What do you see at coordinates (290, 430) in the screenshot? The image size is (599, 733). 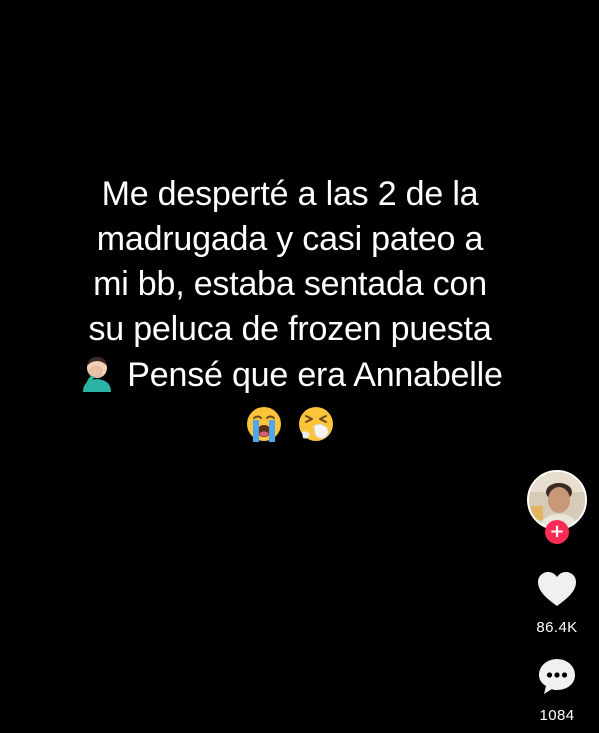 I see `caption-emoji-row` at bounding box center [290, 430].